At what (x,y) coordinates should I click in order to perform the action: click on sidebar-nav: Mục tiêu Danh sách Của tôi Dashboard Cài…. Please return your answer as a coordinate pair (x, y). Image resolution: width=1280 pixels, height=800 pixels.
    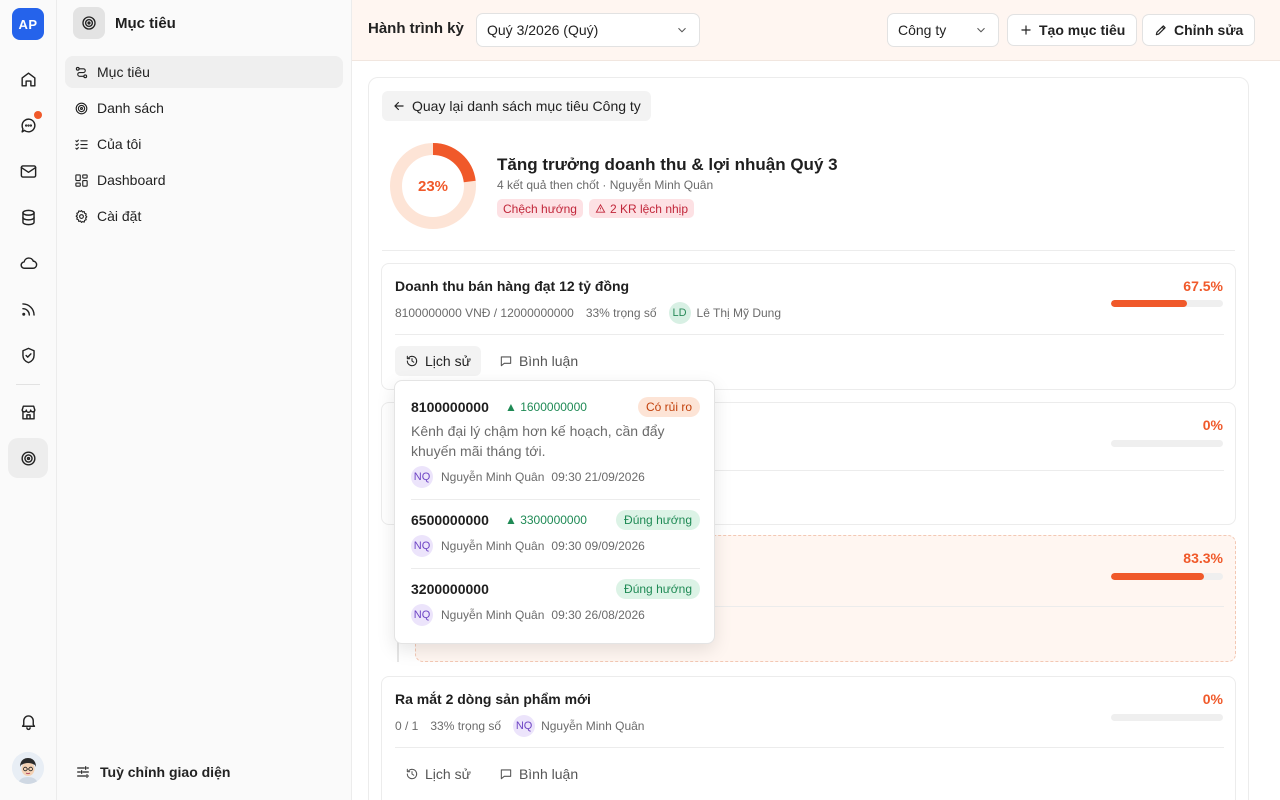
    Looking at the image, I should click on (204, 146).